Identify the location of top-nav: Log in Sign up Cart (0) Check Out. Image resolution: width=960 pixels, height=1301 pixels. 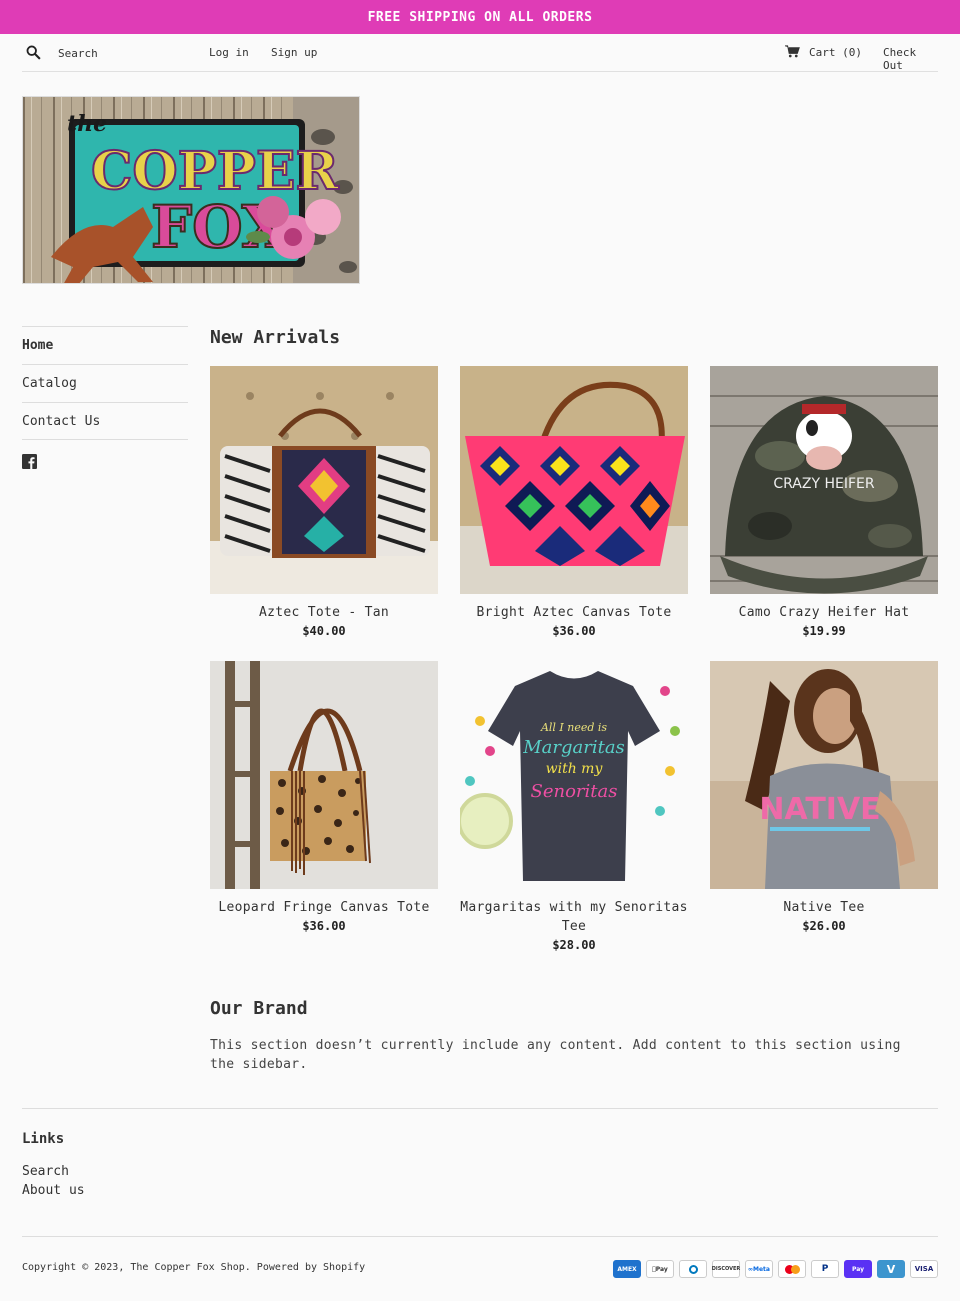
(480, 53).